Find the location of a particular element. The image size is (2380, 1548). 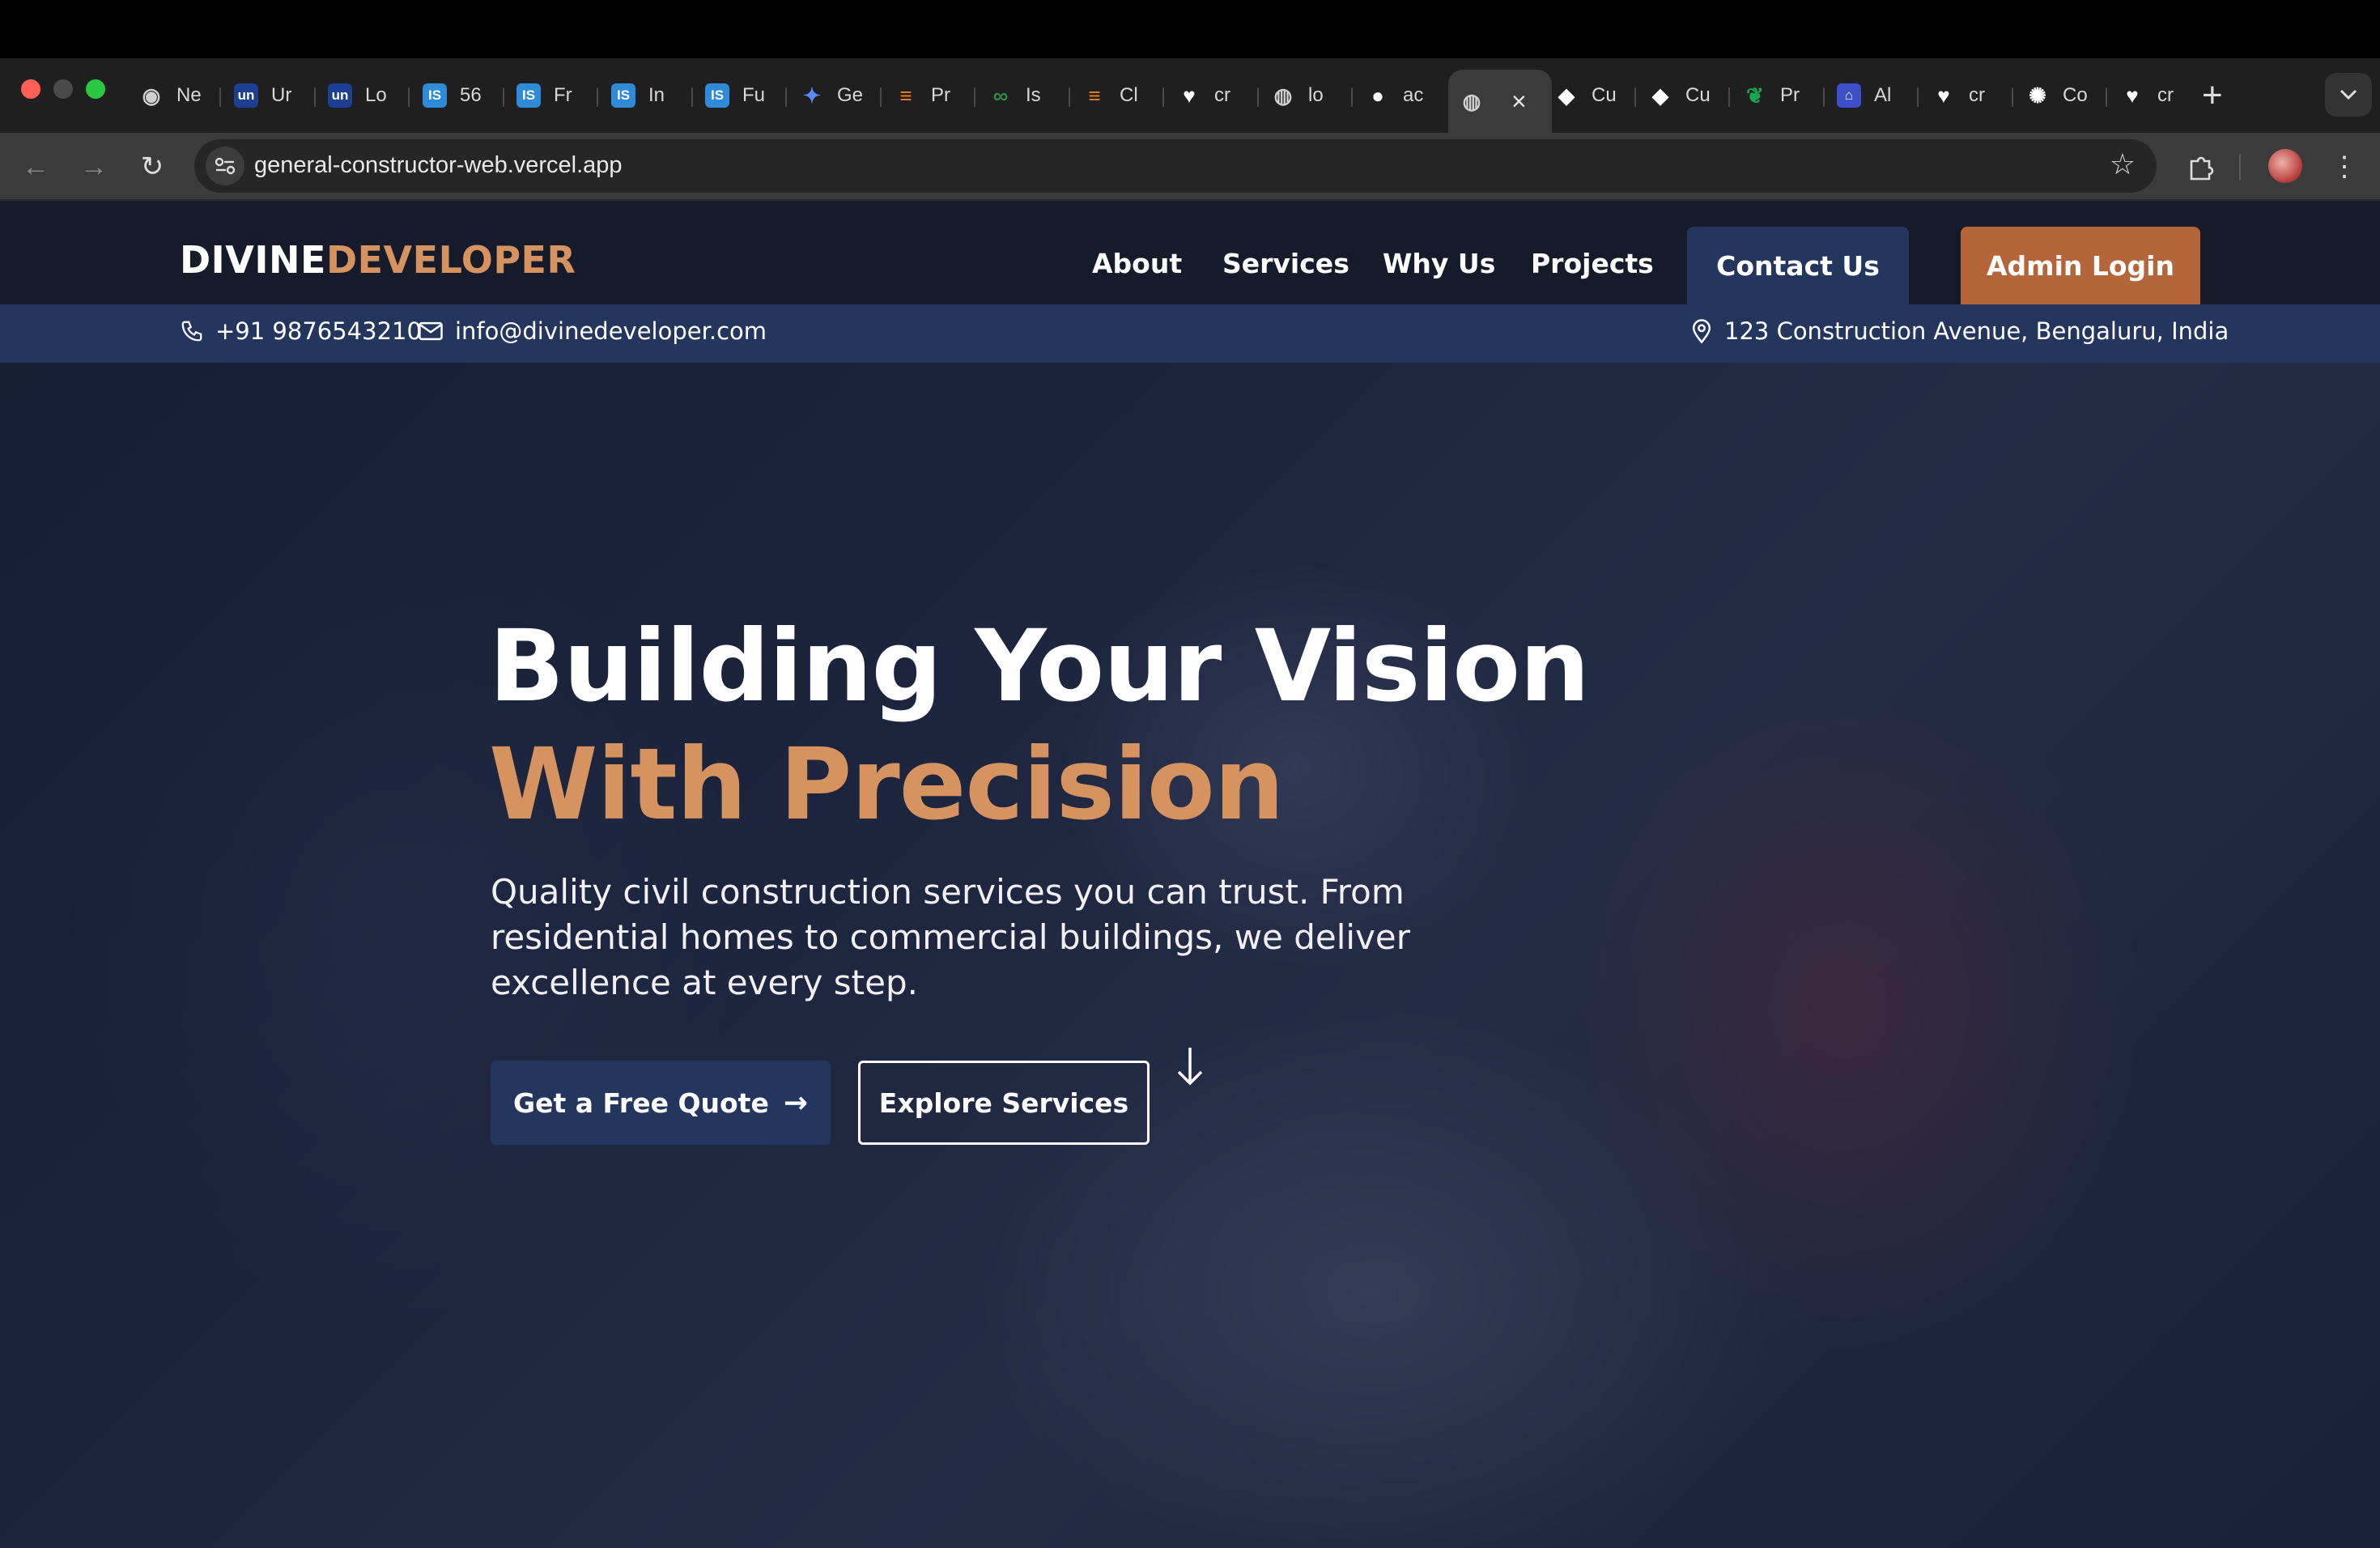

gfg-icon: ∞ is located at coordinates (1001, 96).